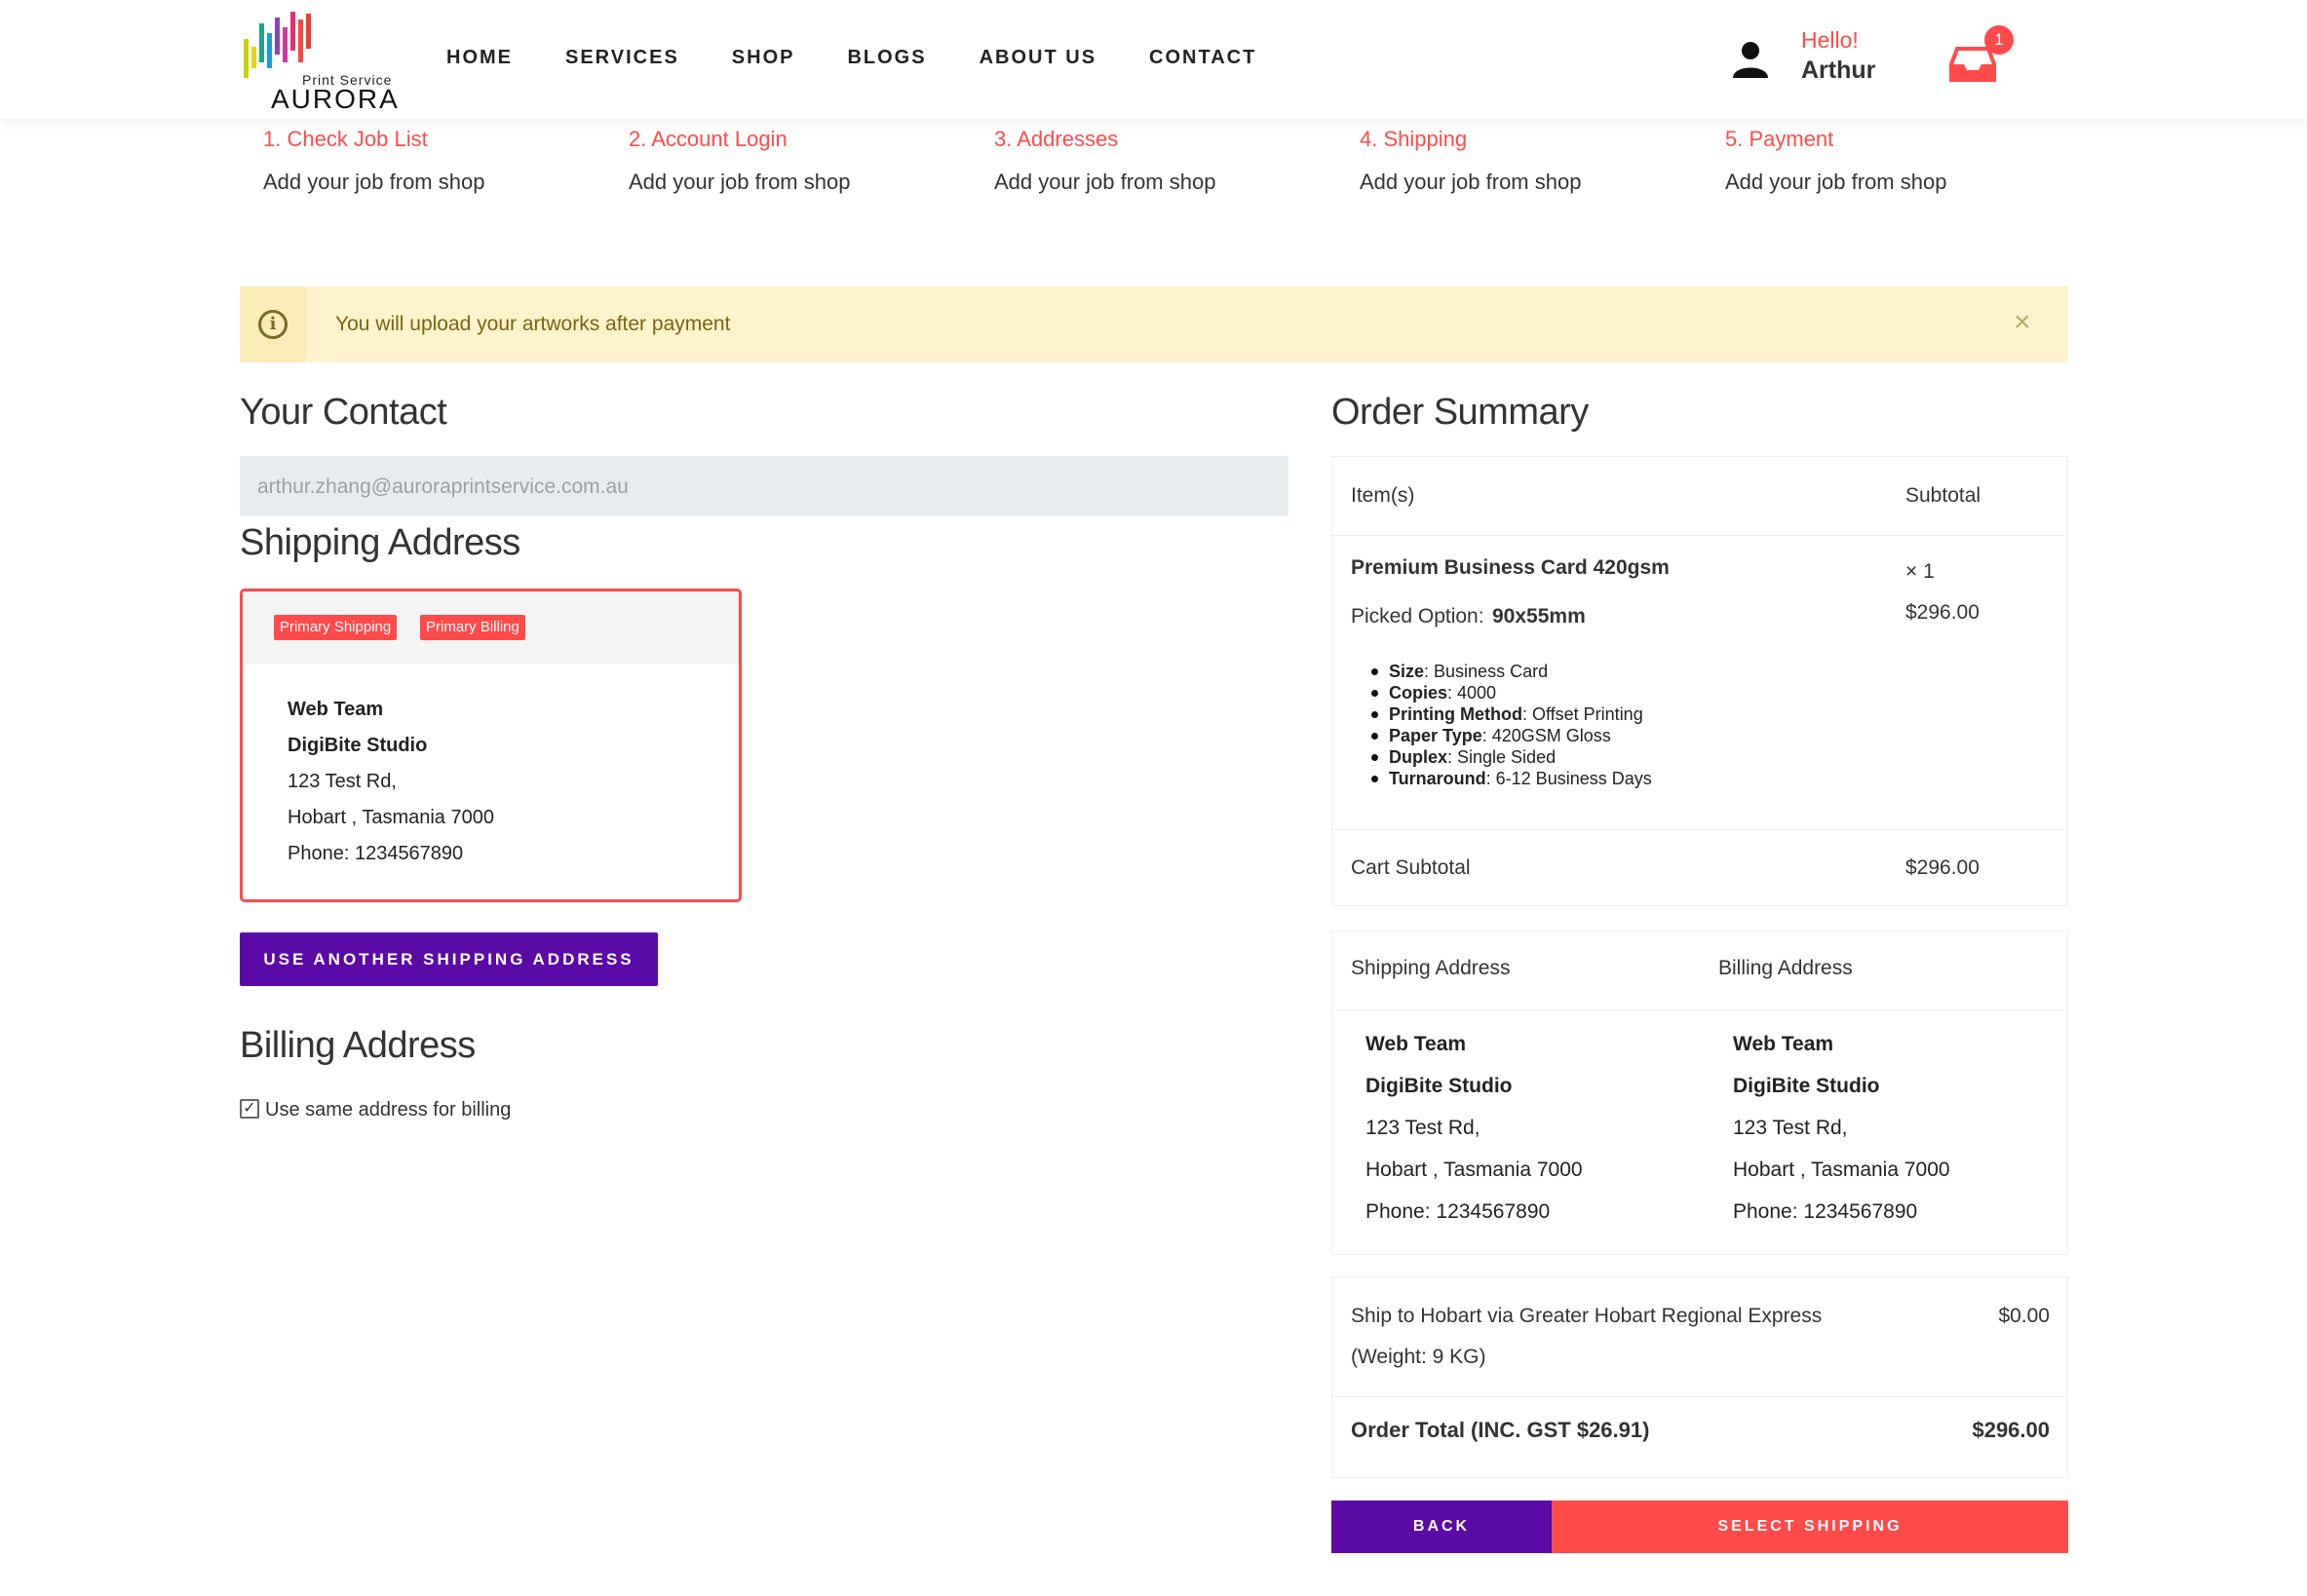 The width and height of the screenshot is (2307, 1596). What do you see at coordinates (1418, 693) in the screenshot?
I see `spec-key: Copies` at bounding box center [1418, 693].